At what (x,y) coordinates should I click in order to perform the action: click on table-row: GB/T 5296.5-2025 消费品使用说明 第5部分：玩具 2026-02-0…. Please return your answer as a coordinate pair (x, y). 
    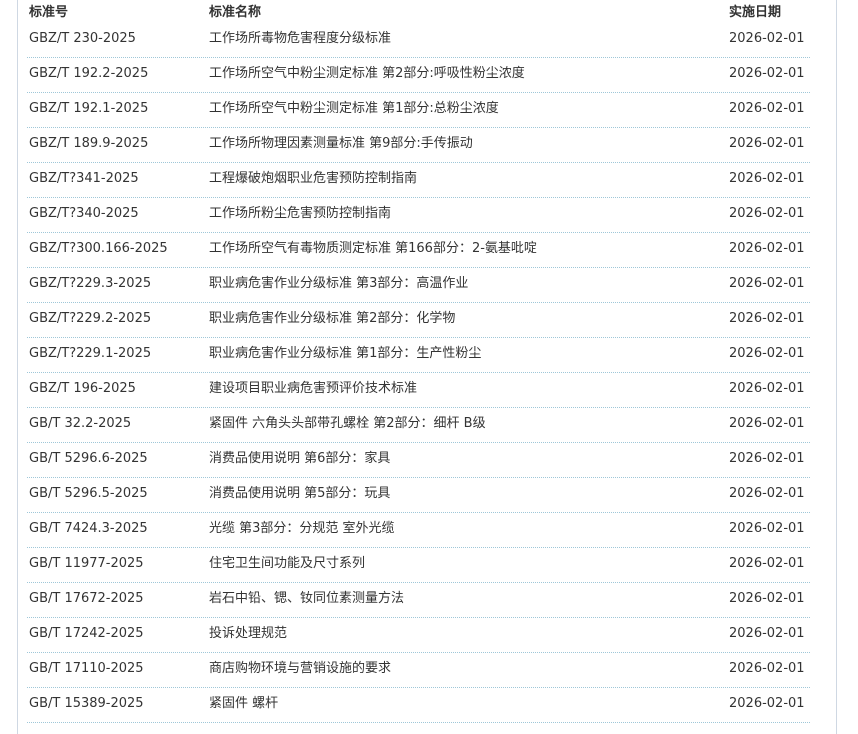
    Looking at the image, I should click on (418, 495).